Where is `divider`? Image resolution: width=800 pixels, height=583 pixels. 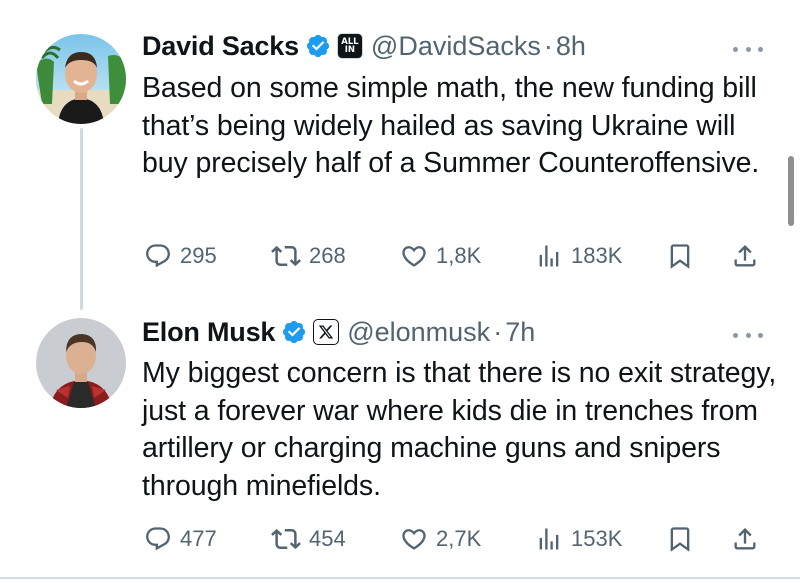
divider is located at coordinates (400, 578).